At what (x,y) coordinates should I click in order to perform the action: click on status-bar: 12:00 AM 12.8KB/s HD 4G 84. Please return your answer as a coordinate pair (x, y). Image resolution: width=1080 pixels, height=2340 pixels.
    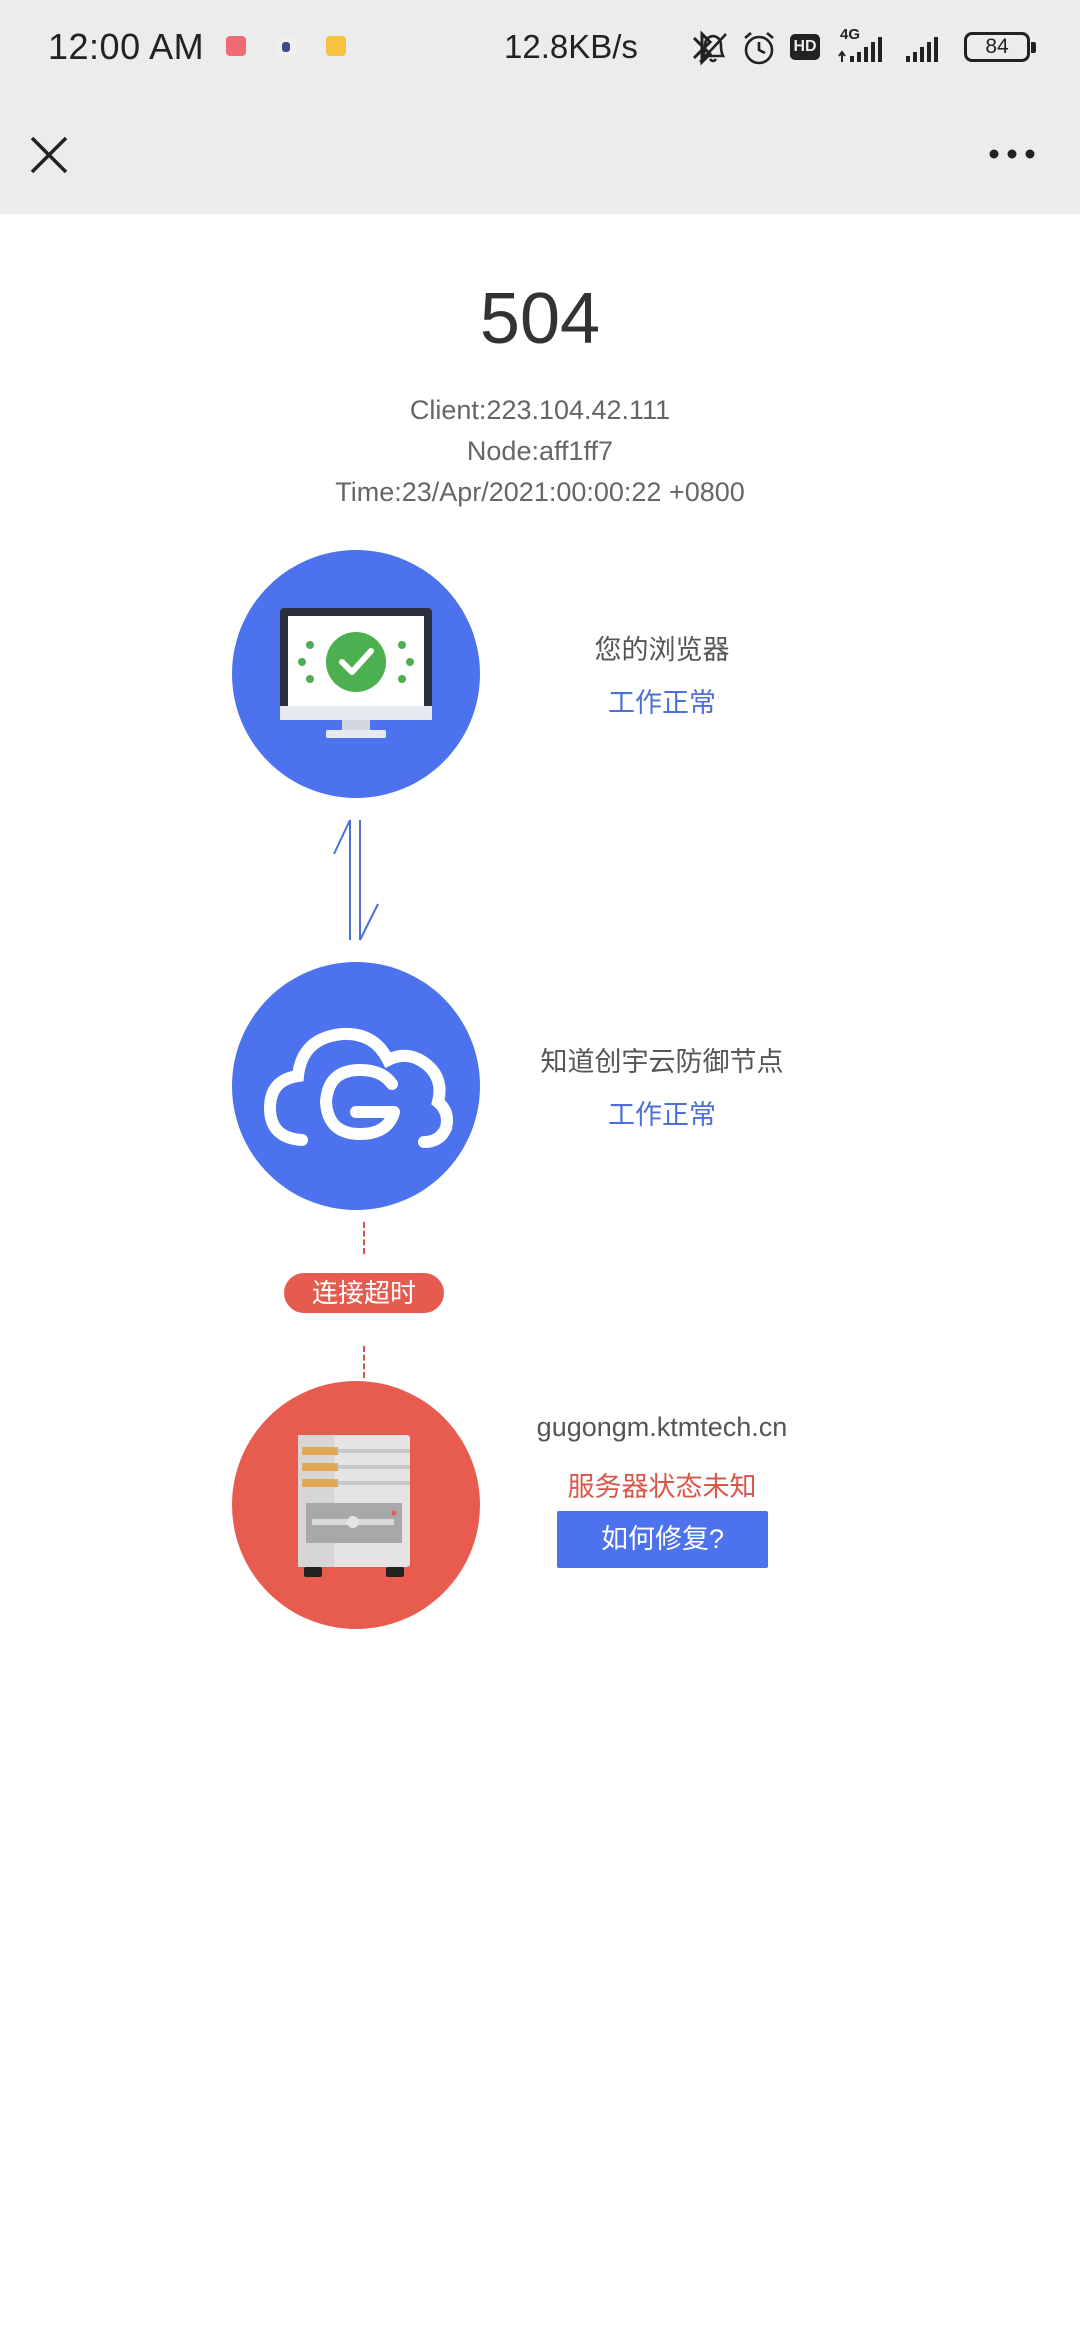
    Looking at the image, I should click on (540, 48).